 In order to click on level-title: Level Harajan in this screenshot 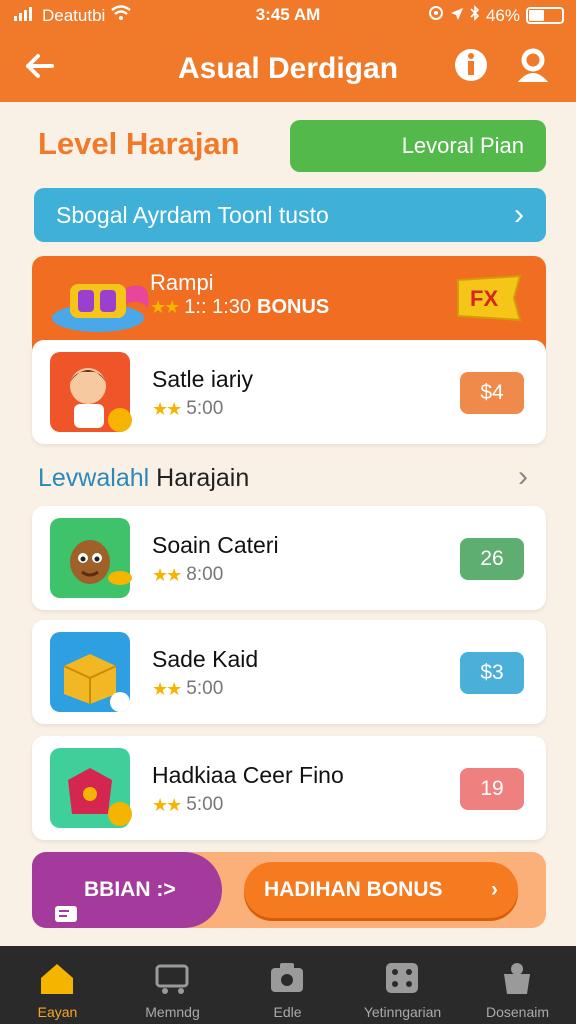, I will do `click(139, 143)`.